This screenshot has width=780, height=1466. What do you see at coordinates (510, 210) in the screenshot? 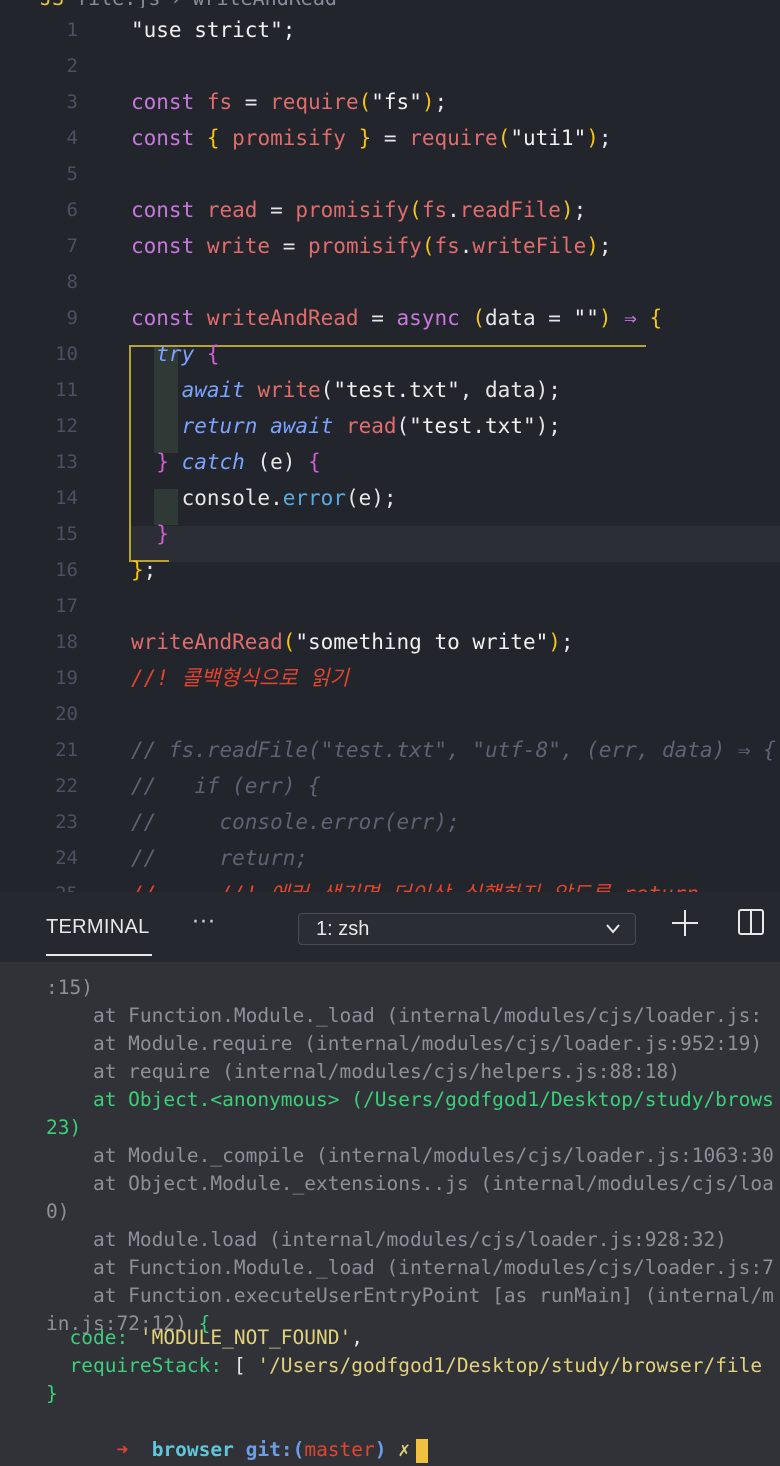
I see `code-token: readFile` at bounding box center [510, 210].